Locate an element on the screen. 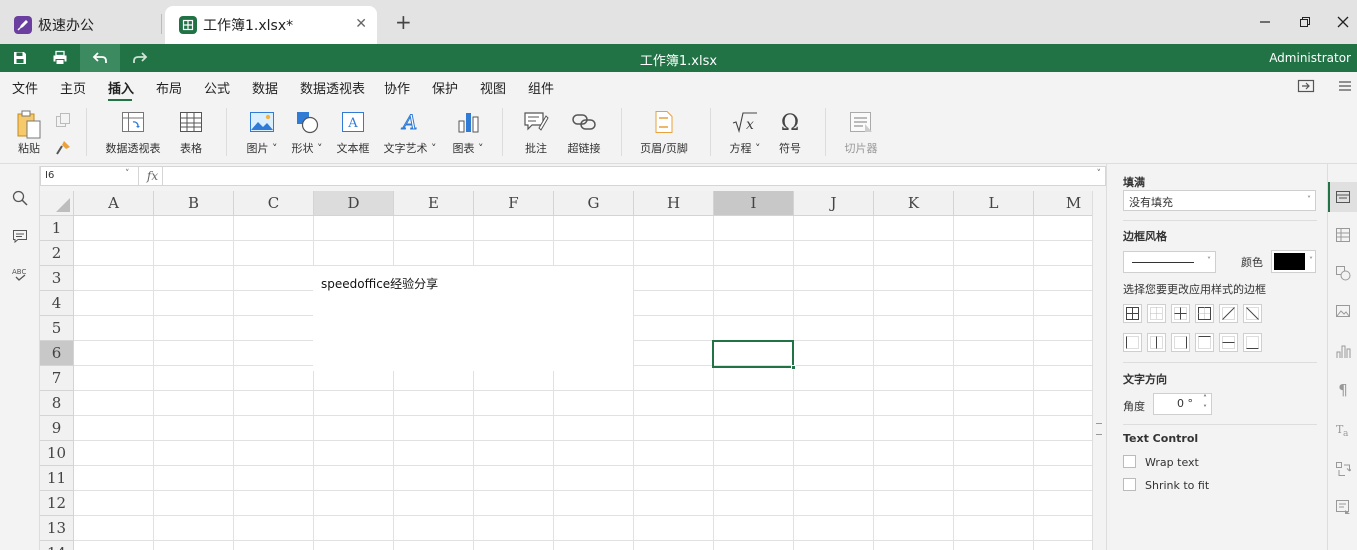  copy-icon is located at coordinates (63, 121).